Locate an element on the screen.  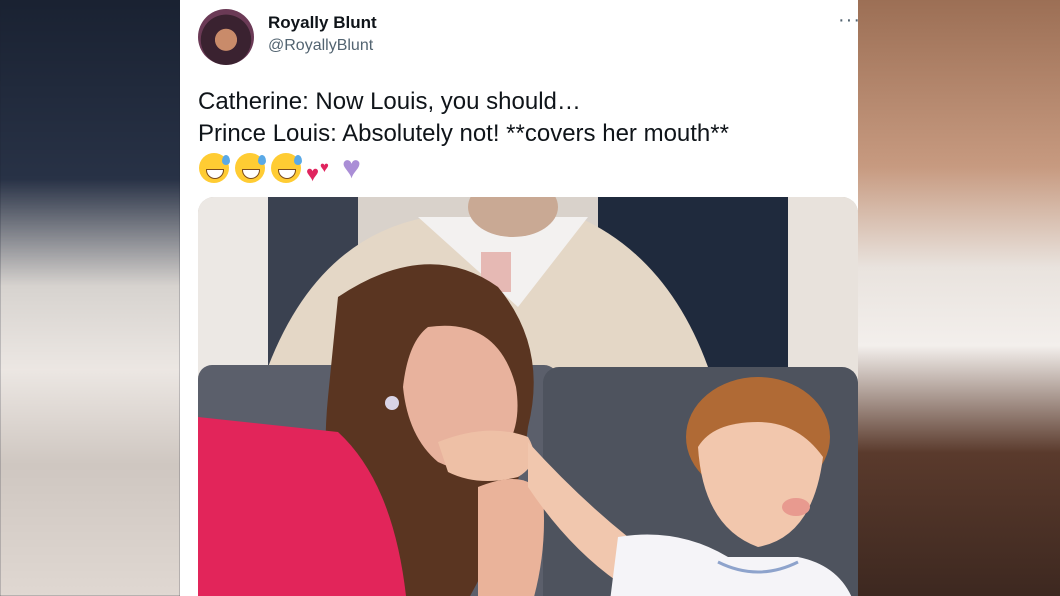
avatar is located at coordinates (226, 37).